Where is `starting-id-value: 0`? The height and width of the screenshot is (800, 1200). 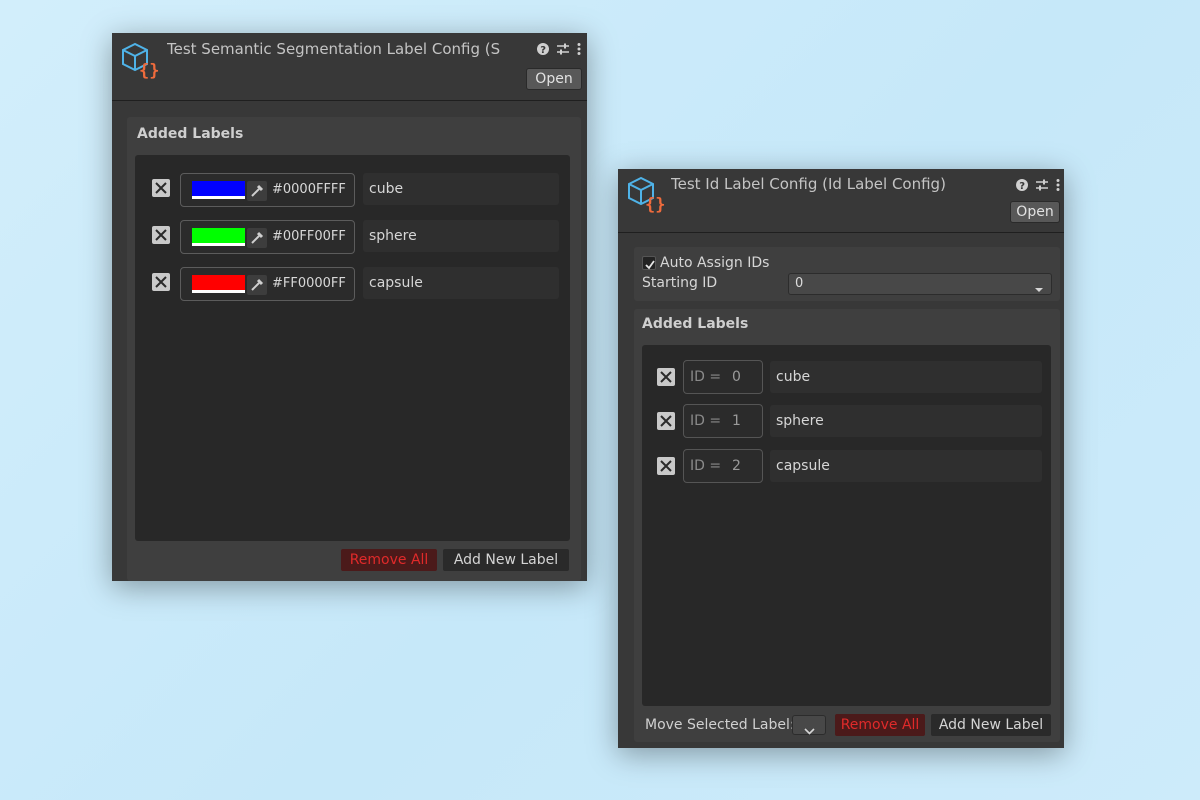 starting-id-value: 0 is located at coordinates (799, 283).